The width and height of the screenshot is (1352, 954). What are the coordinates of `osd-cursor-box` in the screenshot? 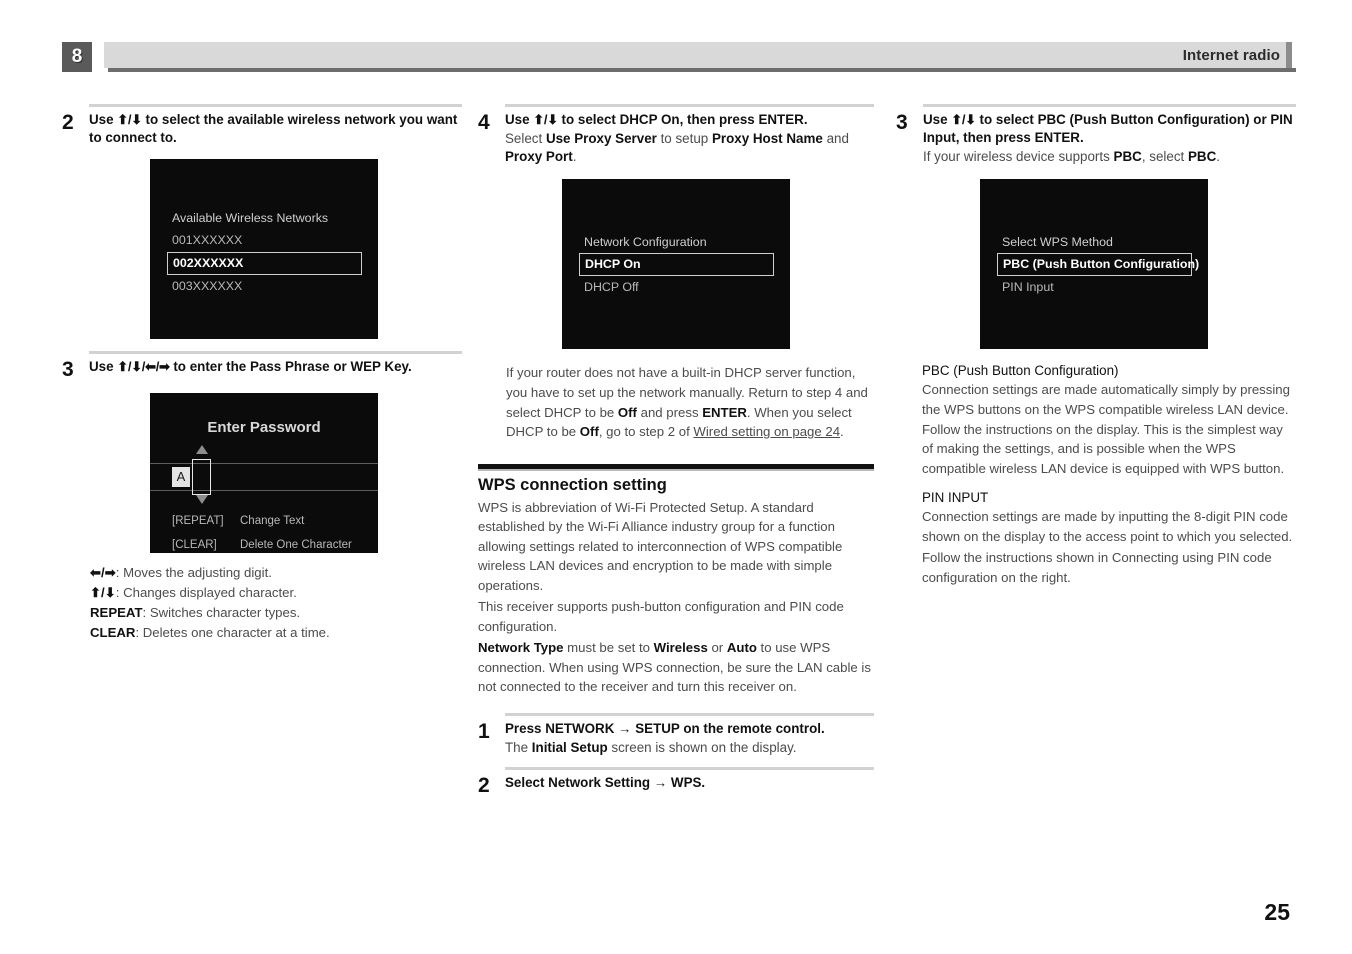 It's located at (201, 476).